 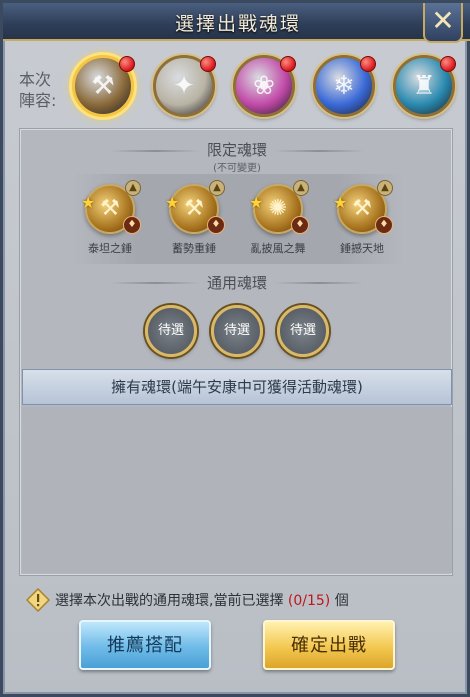 I want to click on general-ring-slot-2: 待選, so click(x=237, y=331).